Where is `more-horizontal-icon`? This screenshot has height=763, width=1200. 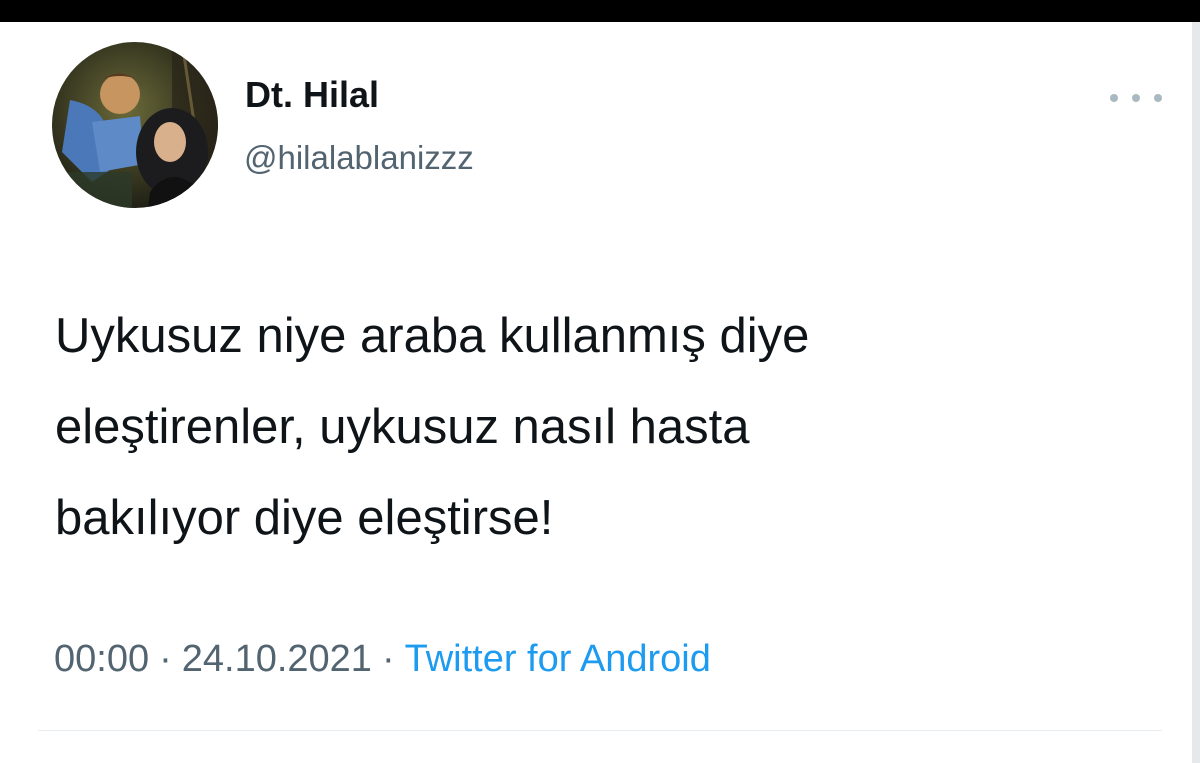
more-horizontal-icon is located at coordinates (1136, 98).